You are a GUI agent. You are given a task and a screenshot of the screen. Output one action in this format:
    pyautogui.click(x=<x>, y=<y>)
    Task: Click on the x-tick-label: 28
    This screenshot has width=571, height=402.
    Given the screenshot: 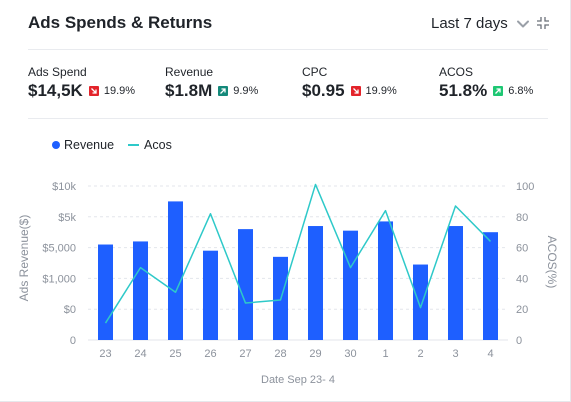 What is the action you would take?
    pyautogui.click(x=280, y=354)
    